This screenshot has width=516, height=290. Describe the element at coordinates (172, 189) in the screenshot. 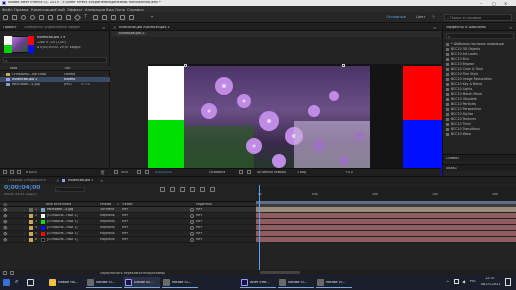

I see `draft-3d-icon` at that location.